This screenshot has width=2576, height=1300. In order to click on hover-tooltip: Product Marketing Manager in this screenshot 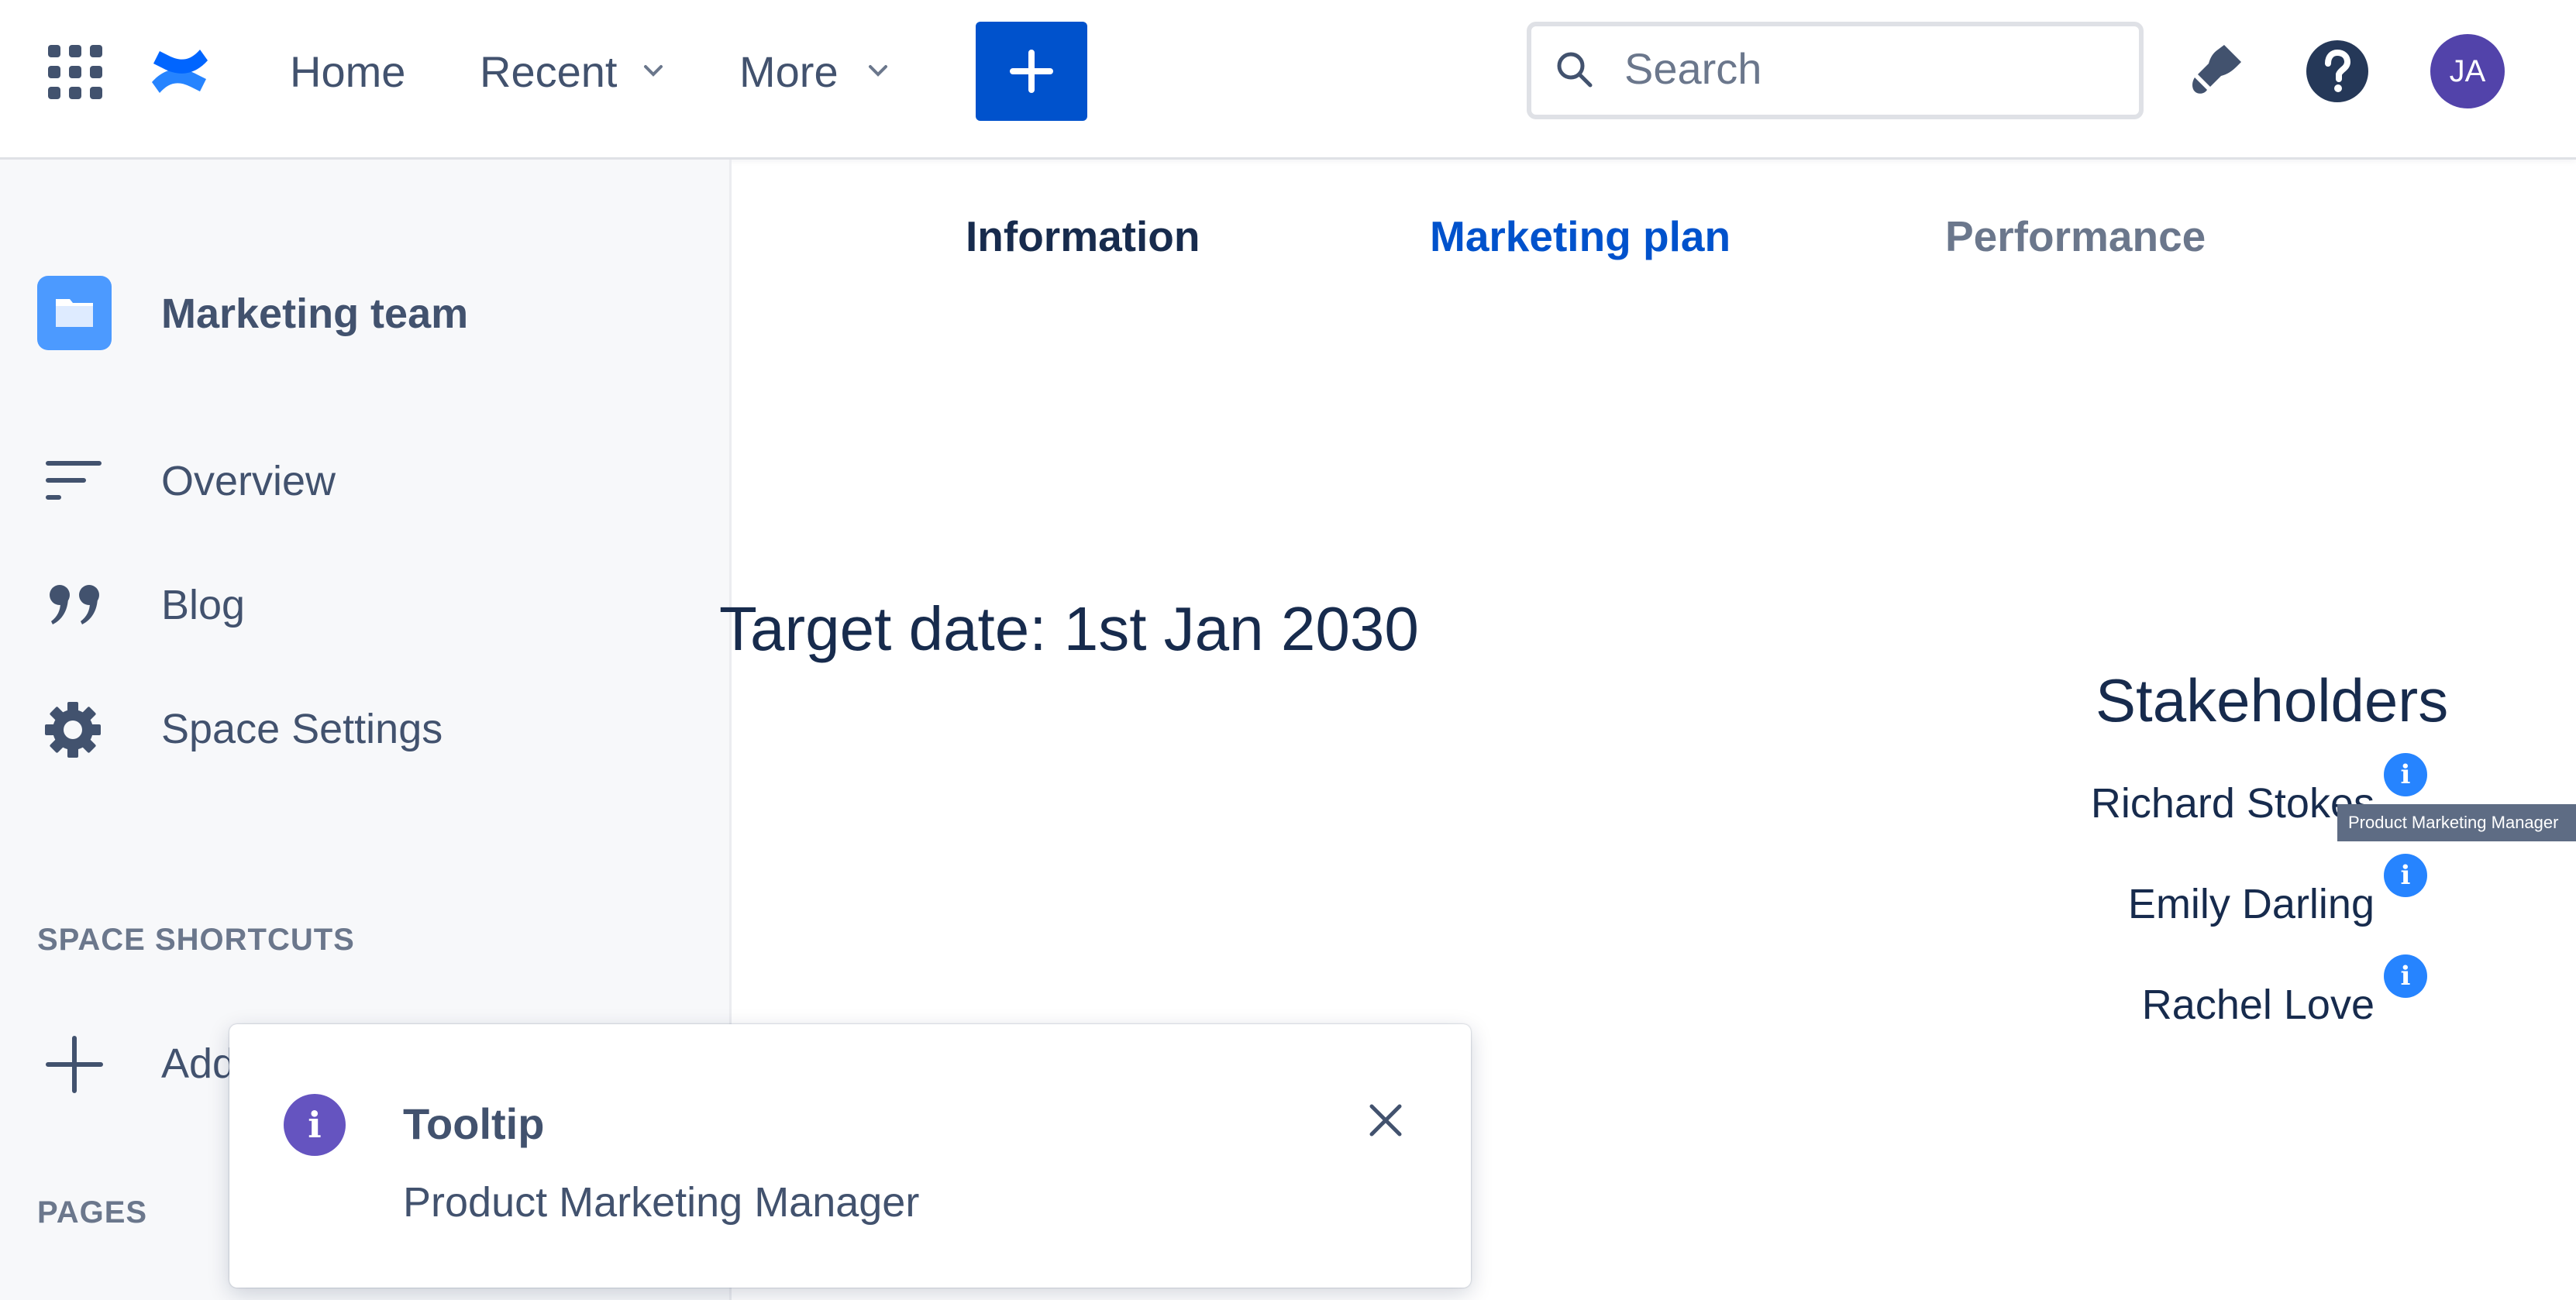, I will do `click(2456, 822)`.